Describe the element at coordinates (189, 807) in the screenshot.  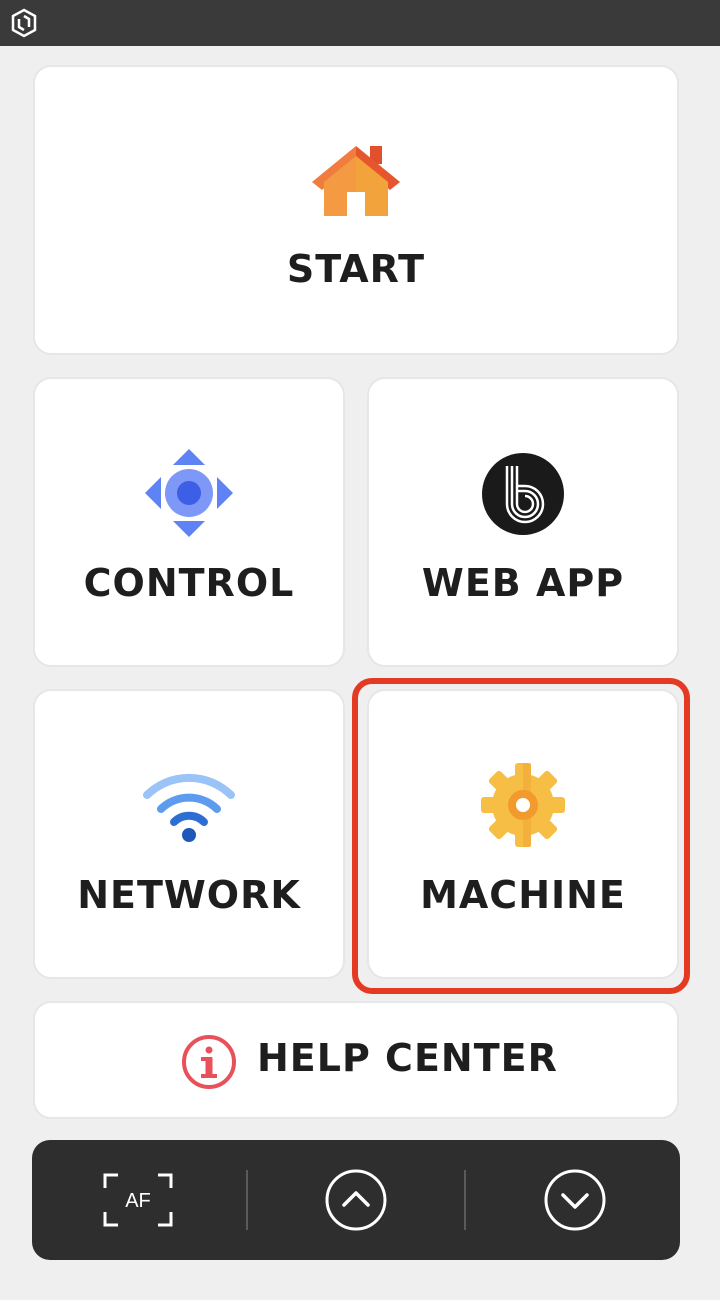
I see `wifi-icon` at that location.